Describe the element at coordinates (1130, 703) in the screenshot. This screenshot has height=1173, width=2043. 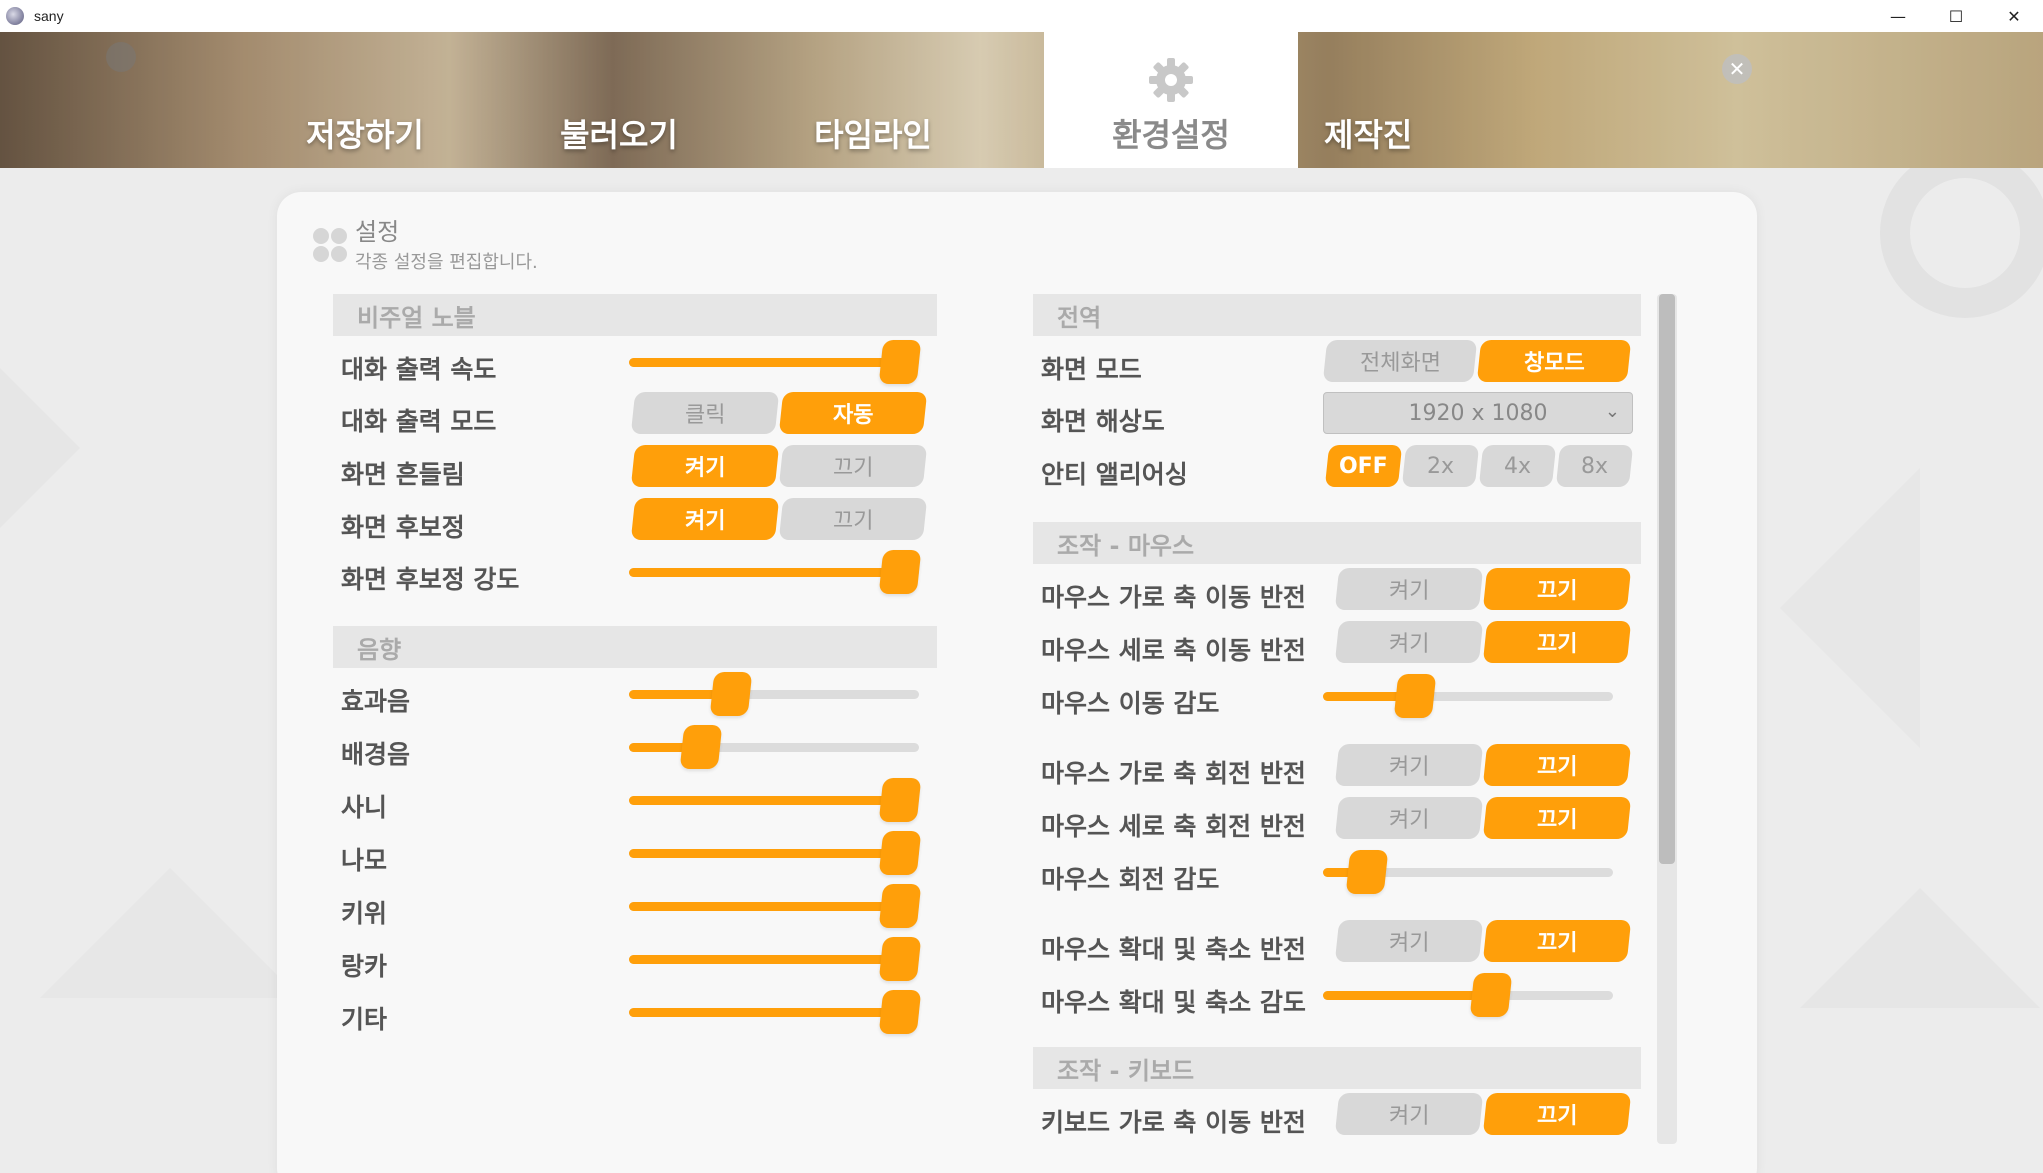
I see `setting-label: 마우스 이동 감도` at that location.